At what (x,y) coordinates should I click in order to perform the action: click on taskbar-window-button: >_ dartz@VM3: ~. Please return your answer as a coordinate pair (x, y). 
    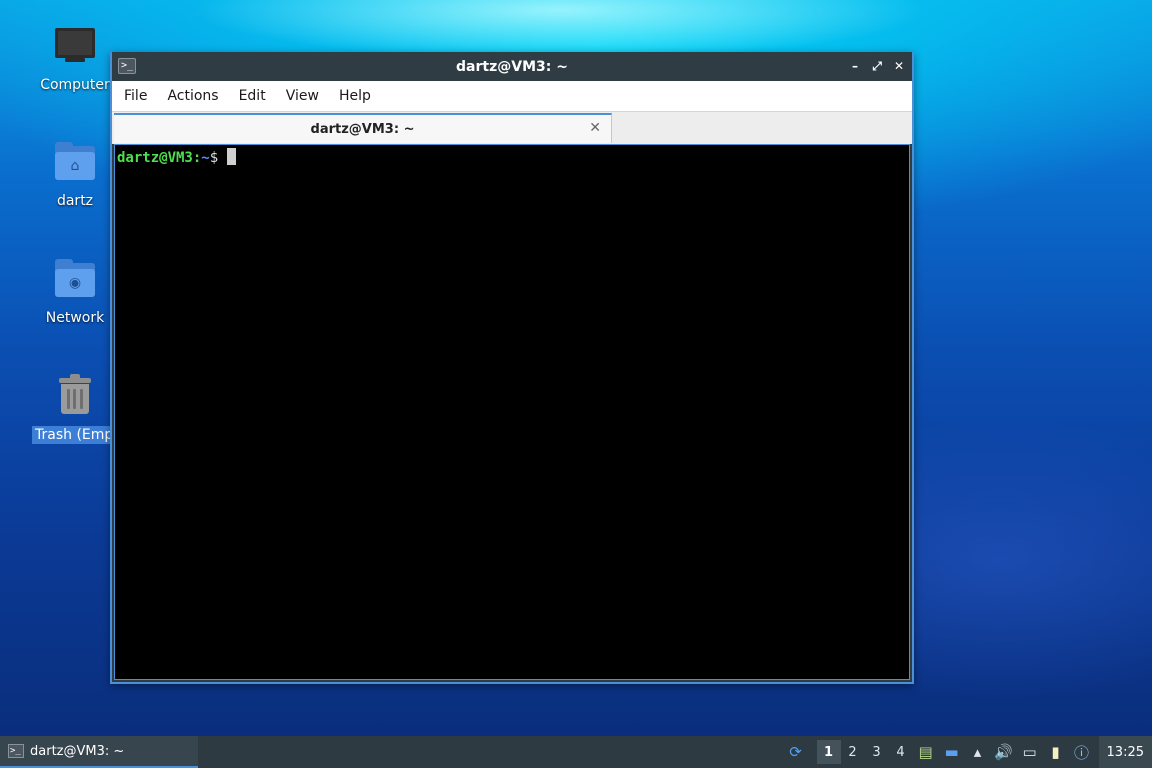
    Looking at the image, I should click on (99, 752).